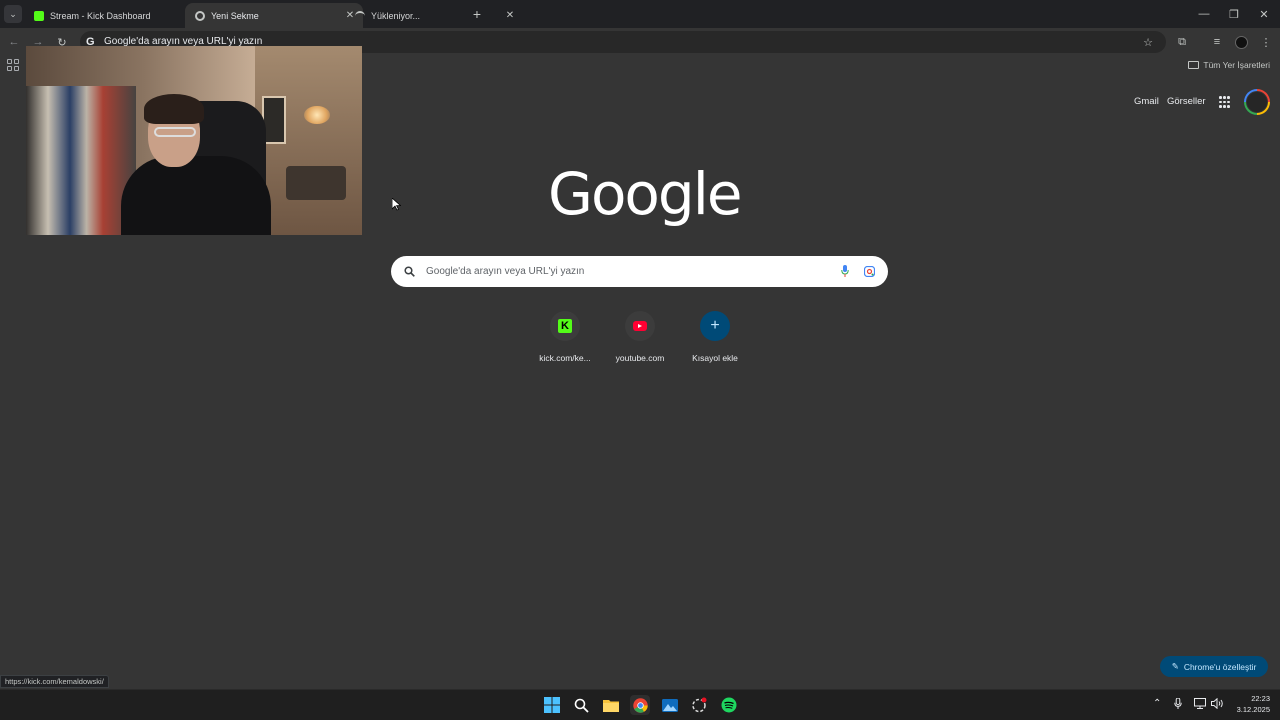 Image resolution: width=1280 pixels, height=720 pixels. What do you see at coordinates (235, 15) in the screenshot?
I see `tab-title: Yeni Sekme` at bounding box center [235, 15].